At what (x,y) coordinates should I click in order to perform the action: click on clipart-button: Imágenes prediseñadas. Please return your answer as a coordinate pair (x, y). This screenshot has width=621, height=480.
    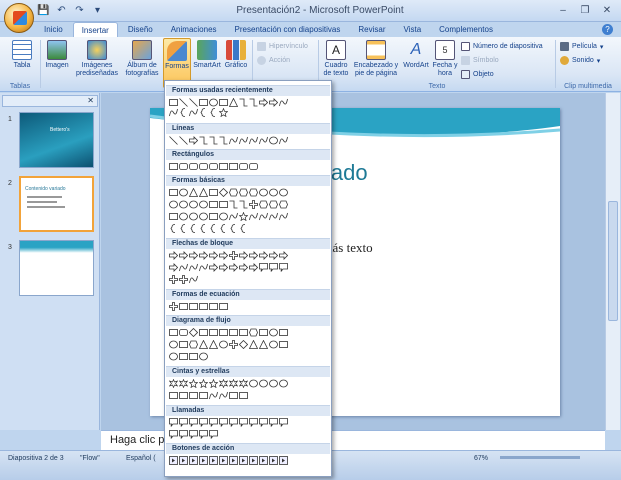
    Looking at the image, I should click on (97, 59).